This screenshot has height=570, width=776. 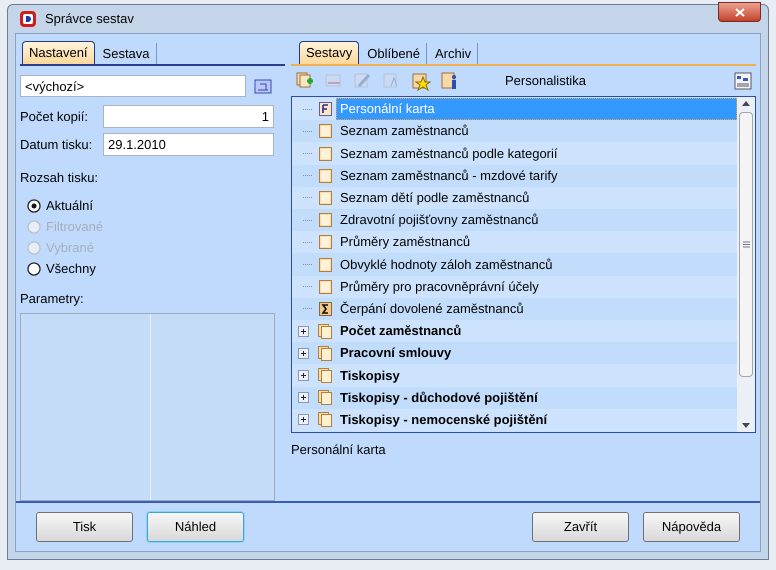 I want to click on dialog-button: Tisk, so click(x=84, y=527).